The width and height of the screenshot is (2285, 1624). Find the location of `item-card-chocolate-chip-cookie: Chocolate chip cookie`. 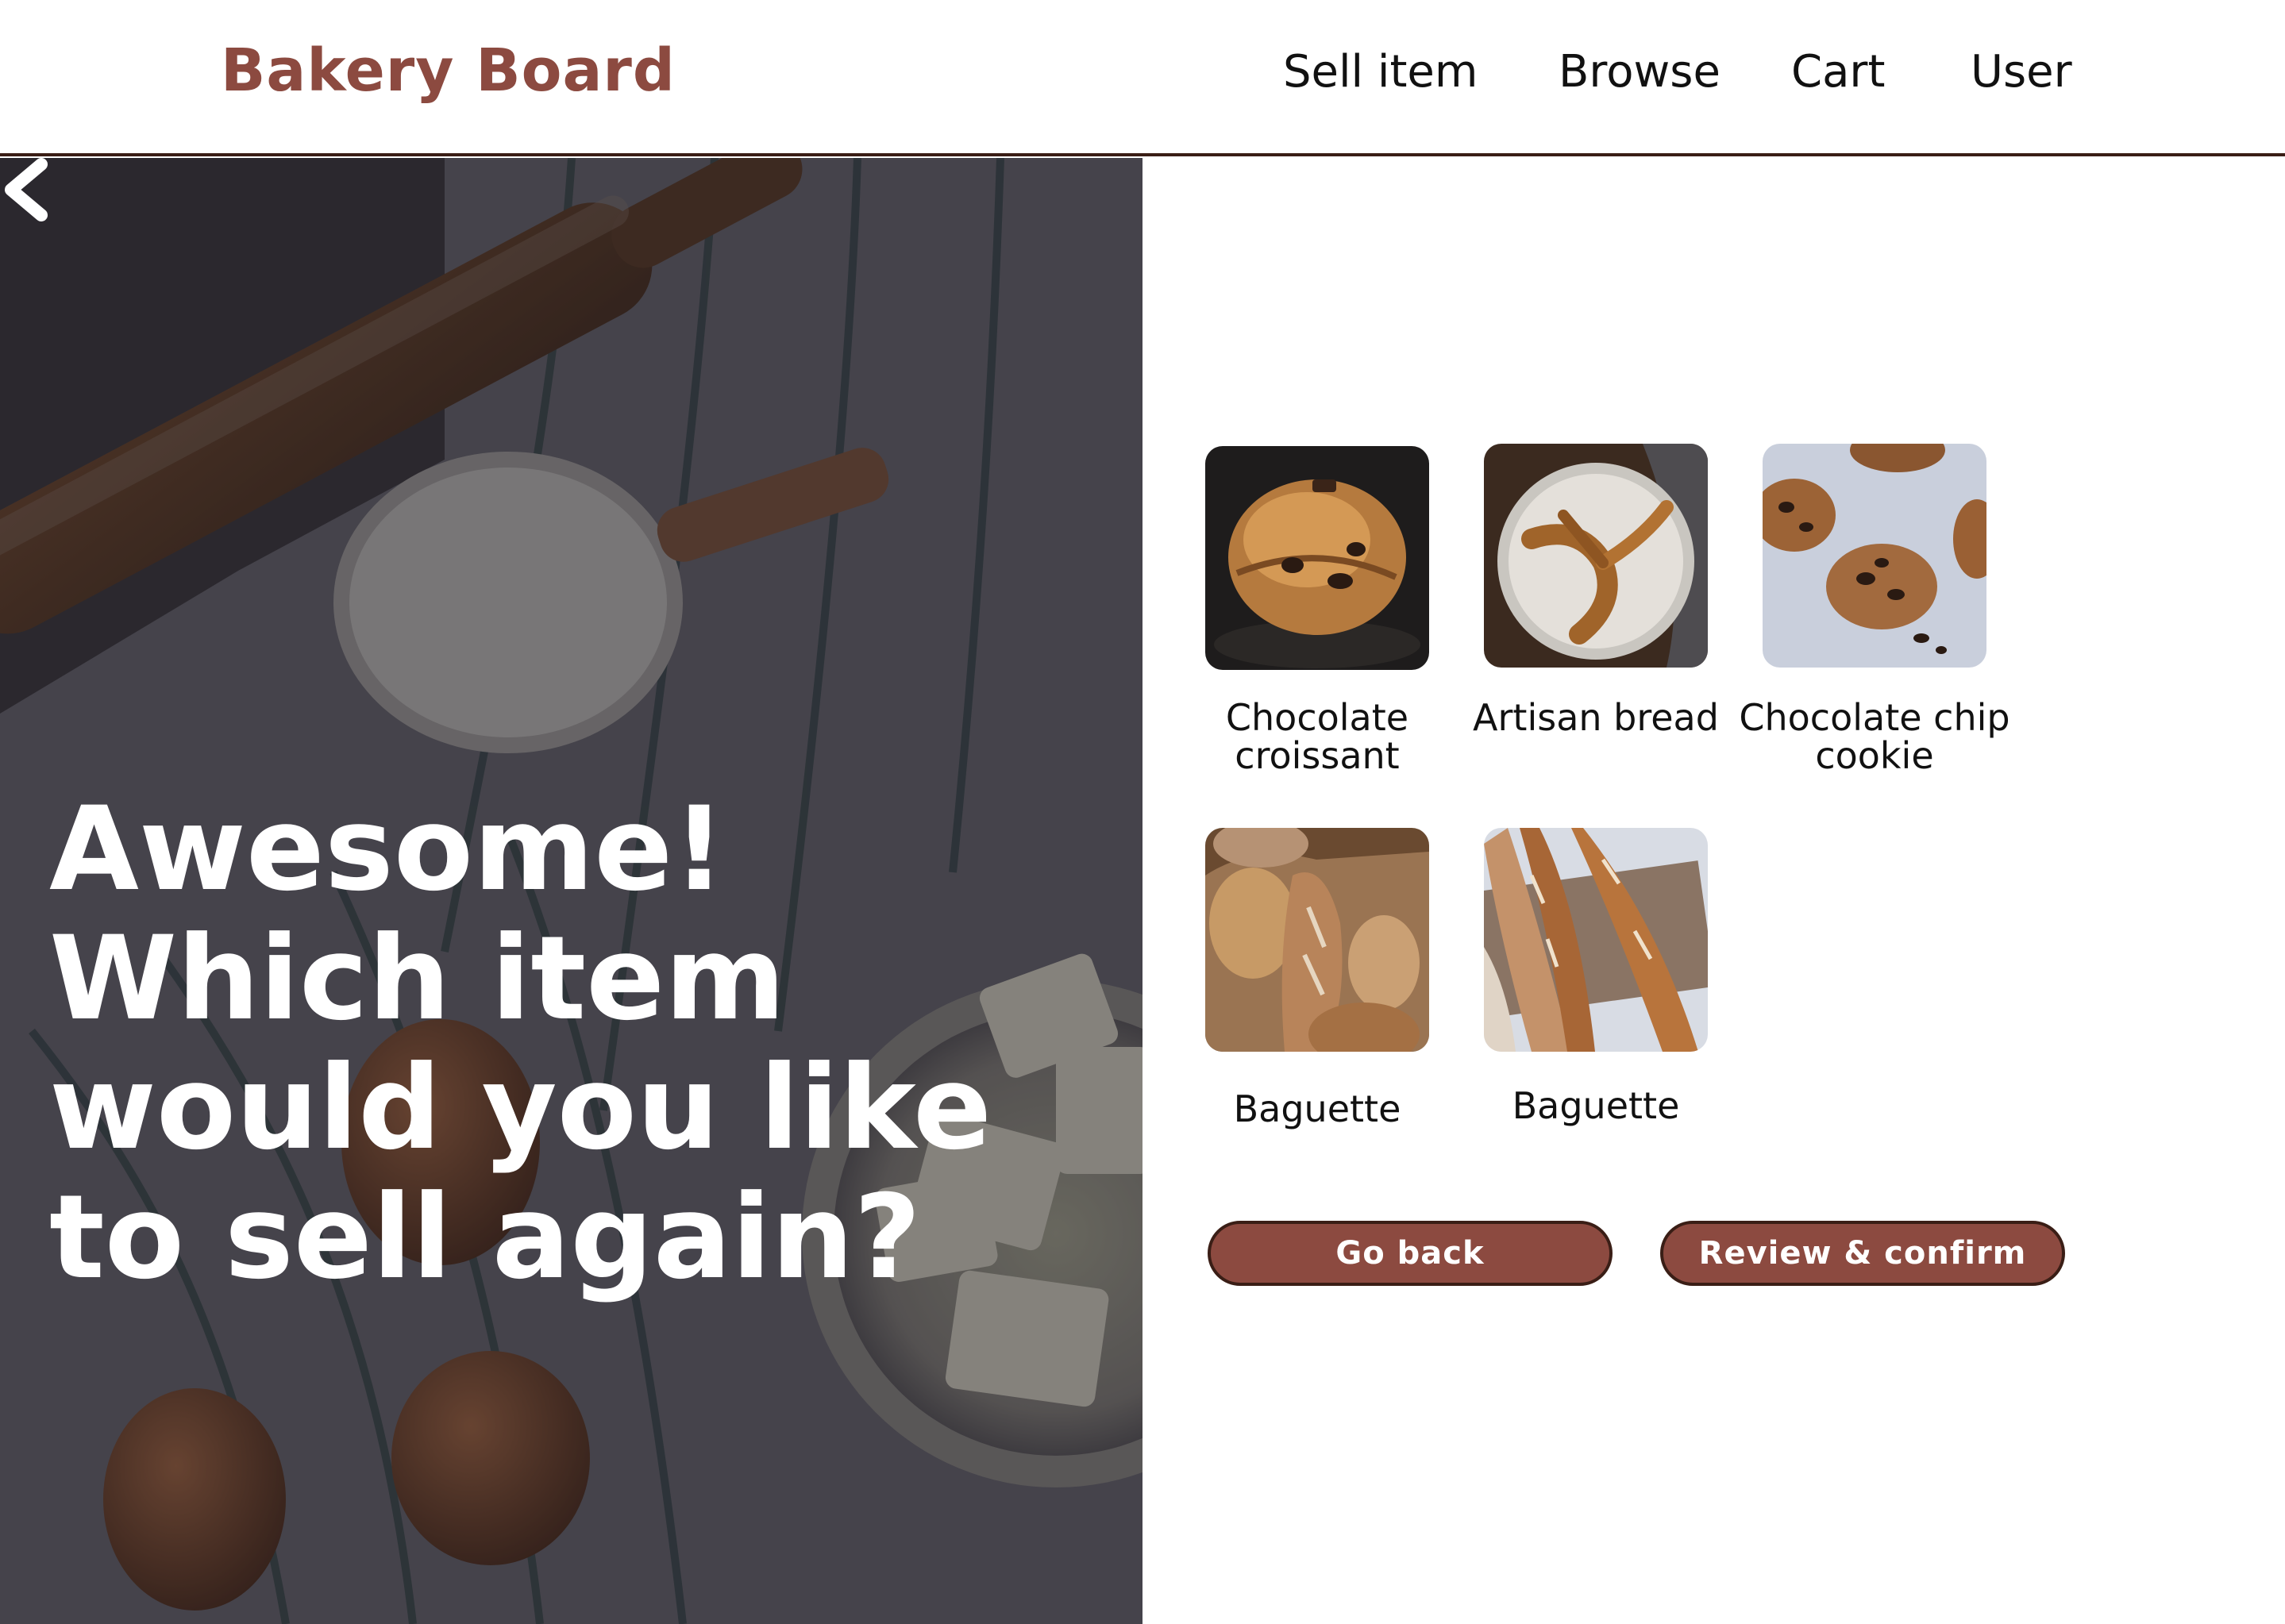

item-card-chocolate-chip-cookie: Chocolate chip cookie is located at coordinates (1874, 609).